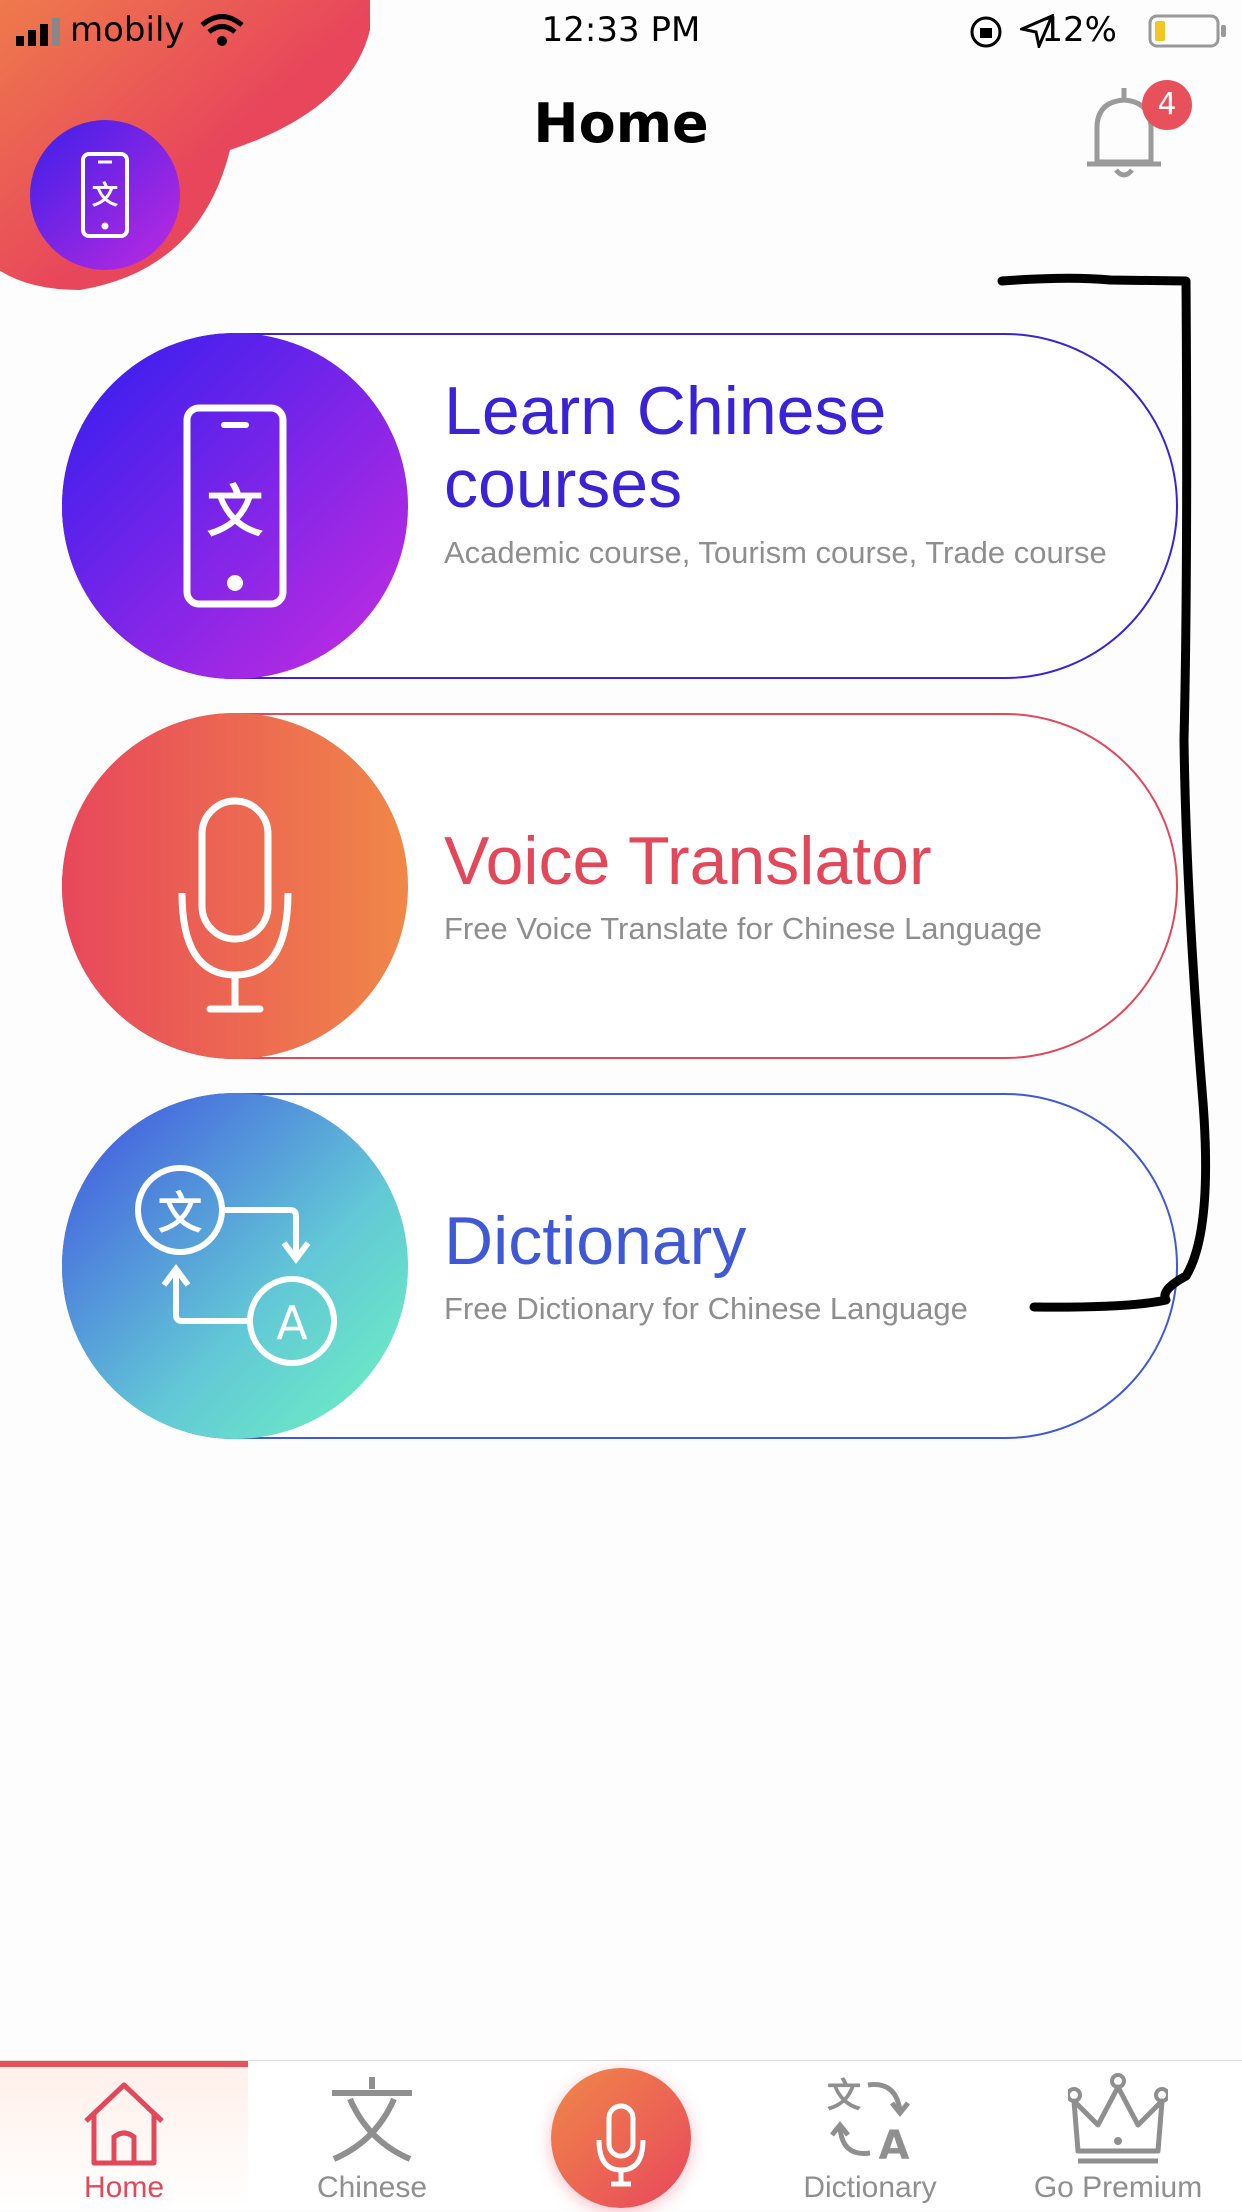 The height and width of the screenshot is (2212, 1242). What do you see at coordinates (372, 2187) in the screenshot?
I see `tab-label: Chinese` at bounding box center [372, 2187].